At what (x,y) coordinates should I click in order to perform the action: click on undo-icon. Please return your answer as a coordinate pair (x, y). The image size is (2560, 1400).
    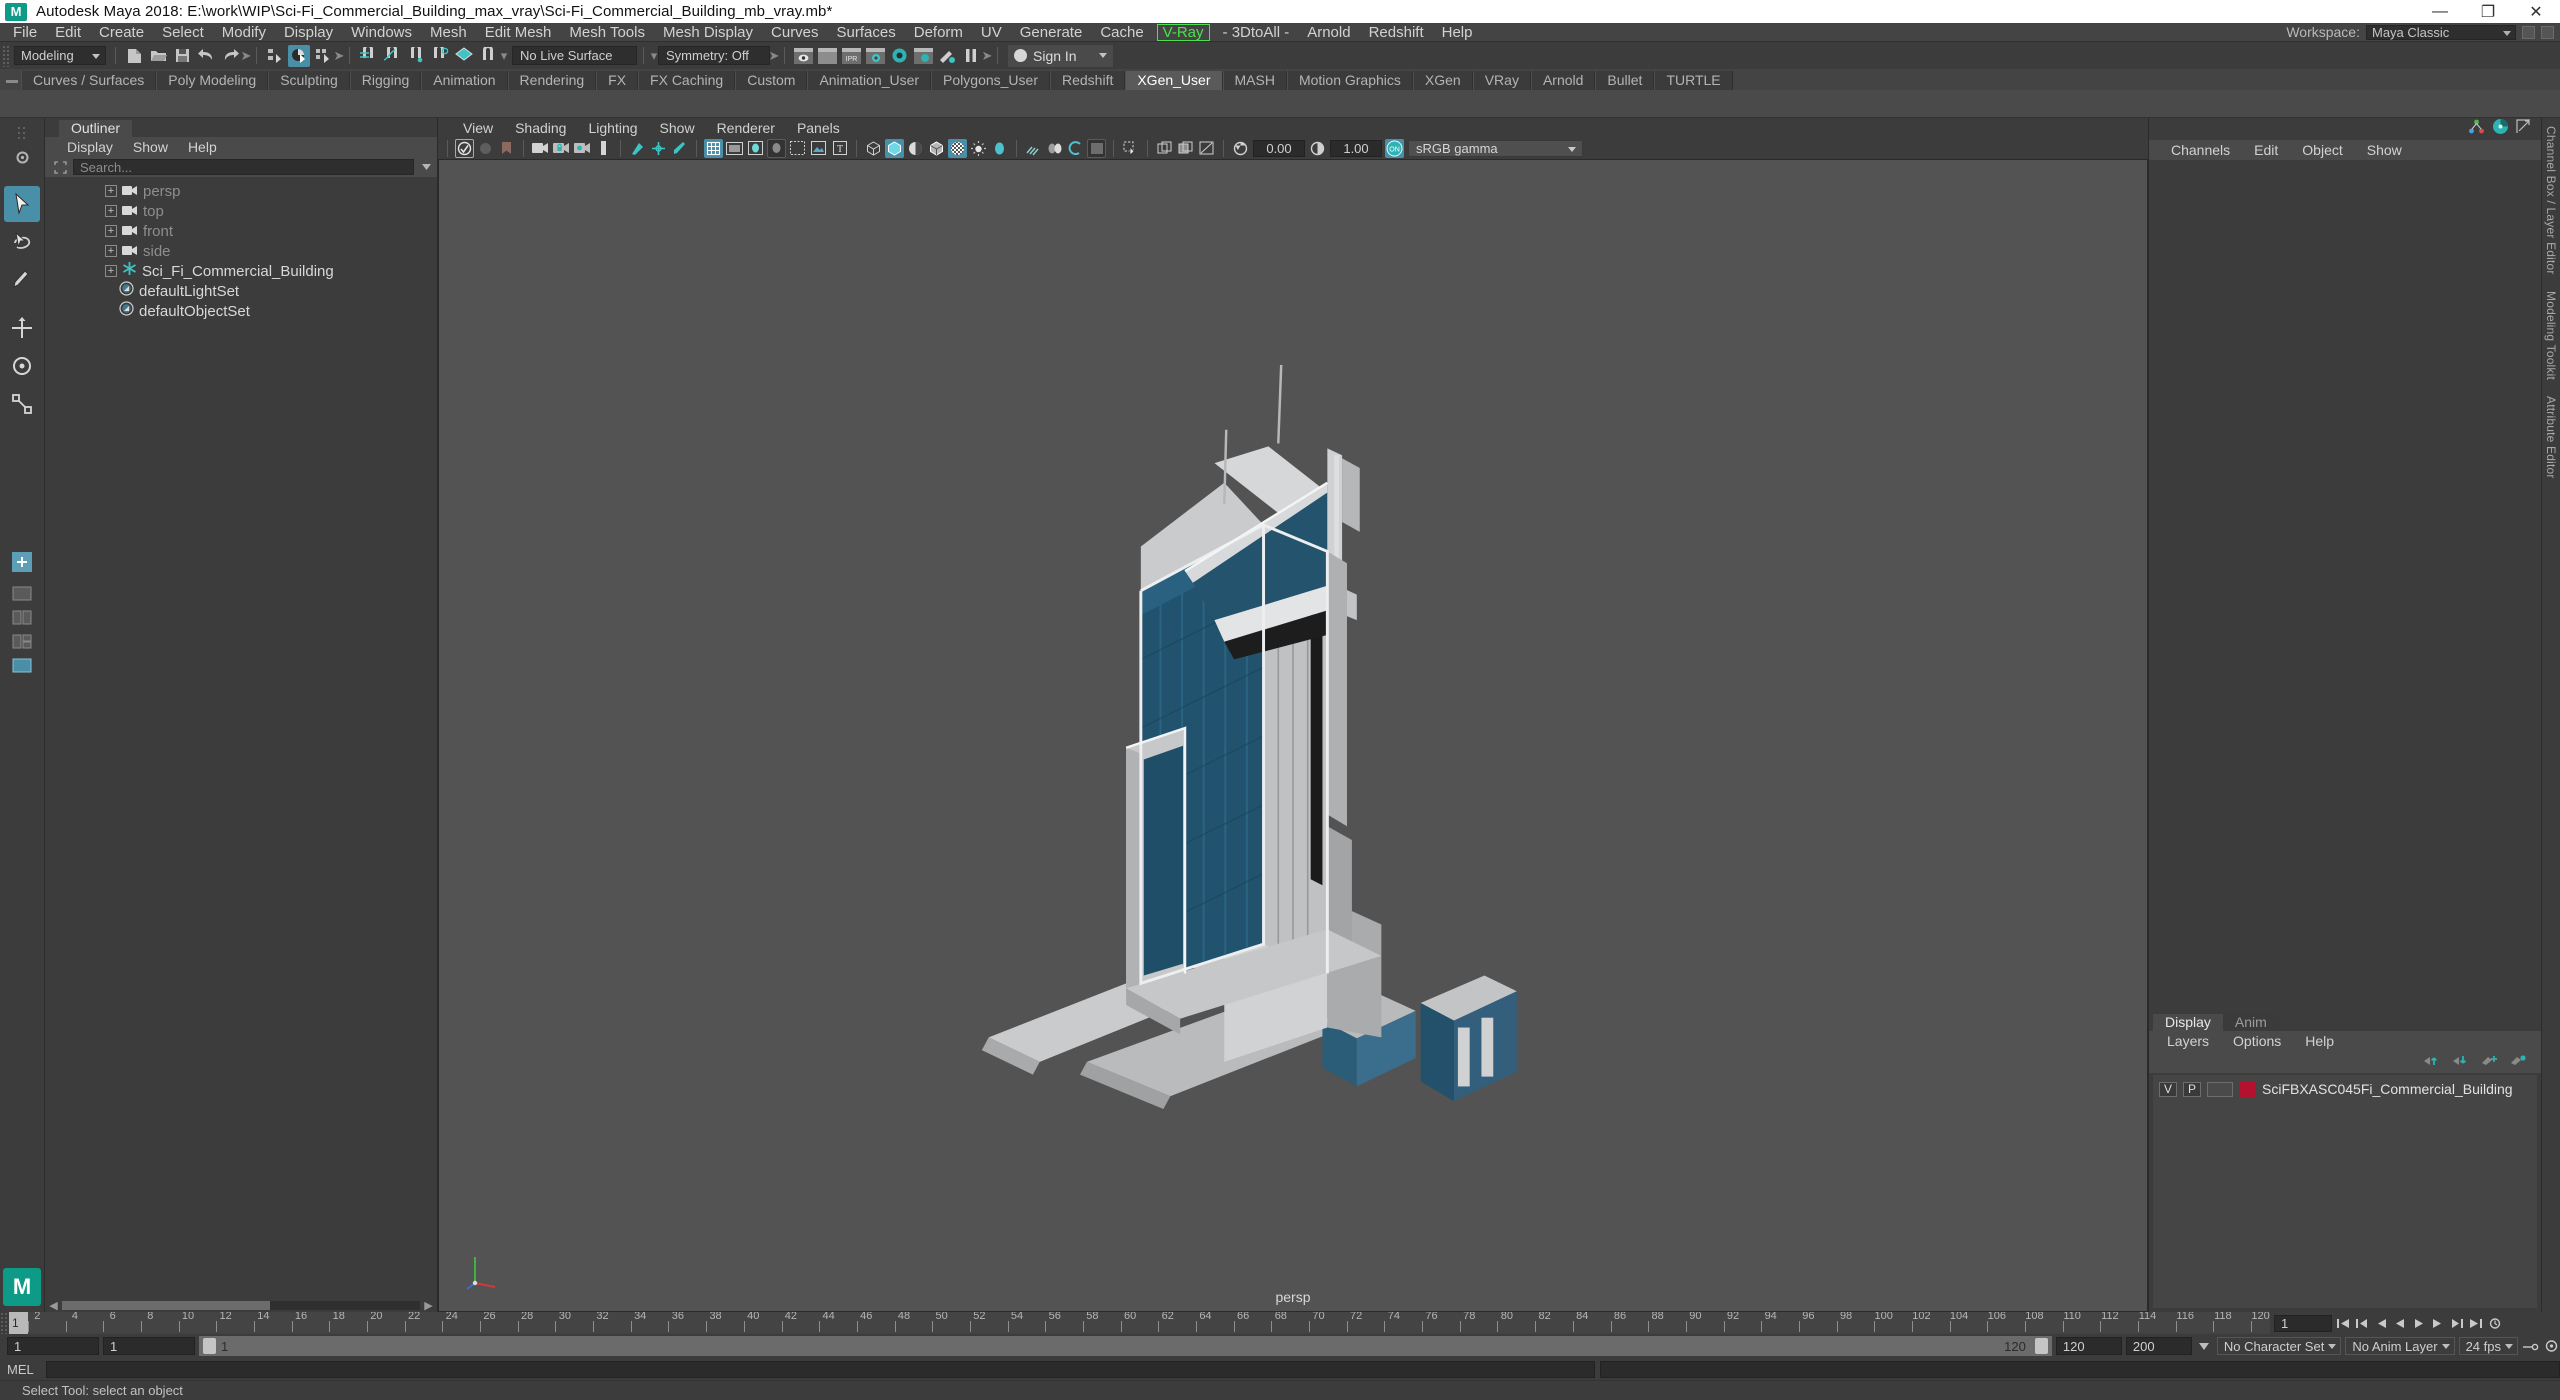
    Looking at the image, I should click on (206, 56).